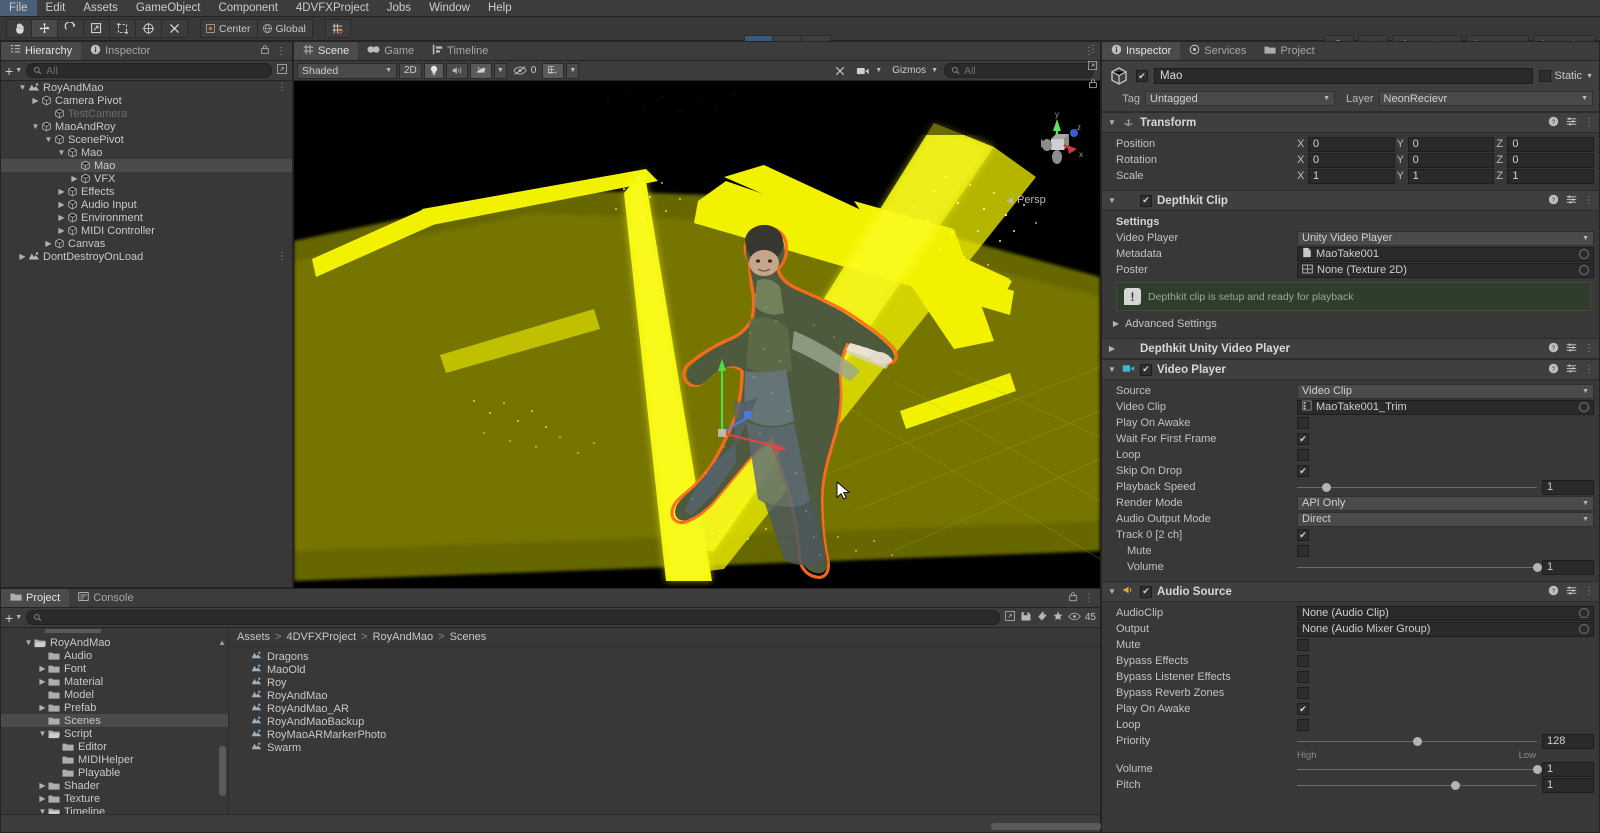  I want to click on asset-horizontal-scrollbar, so click(1046, 826).